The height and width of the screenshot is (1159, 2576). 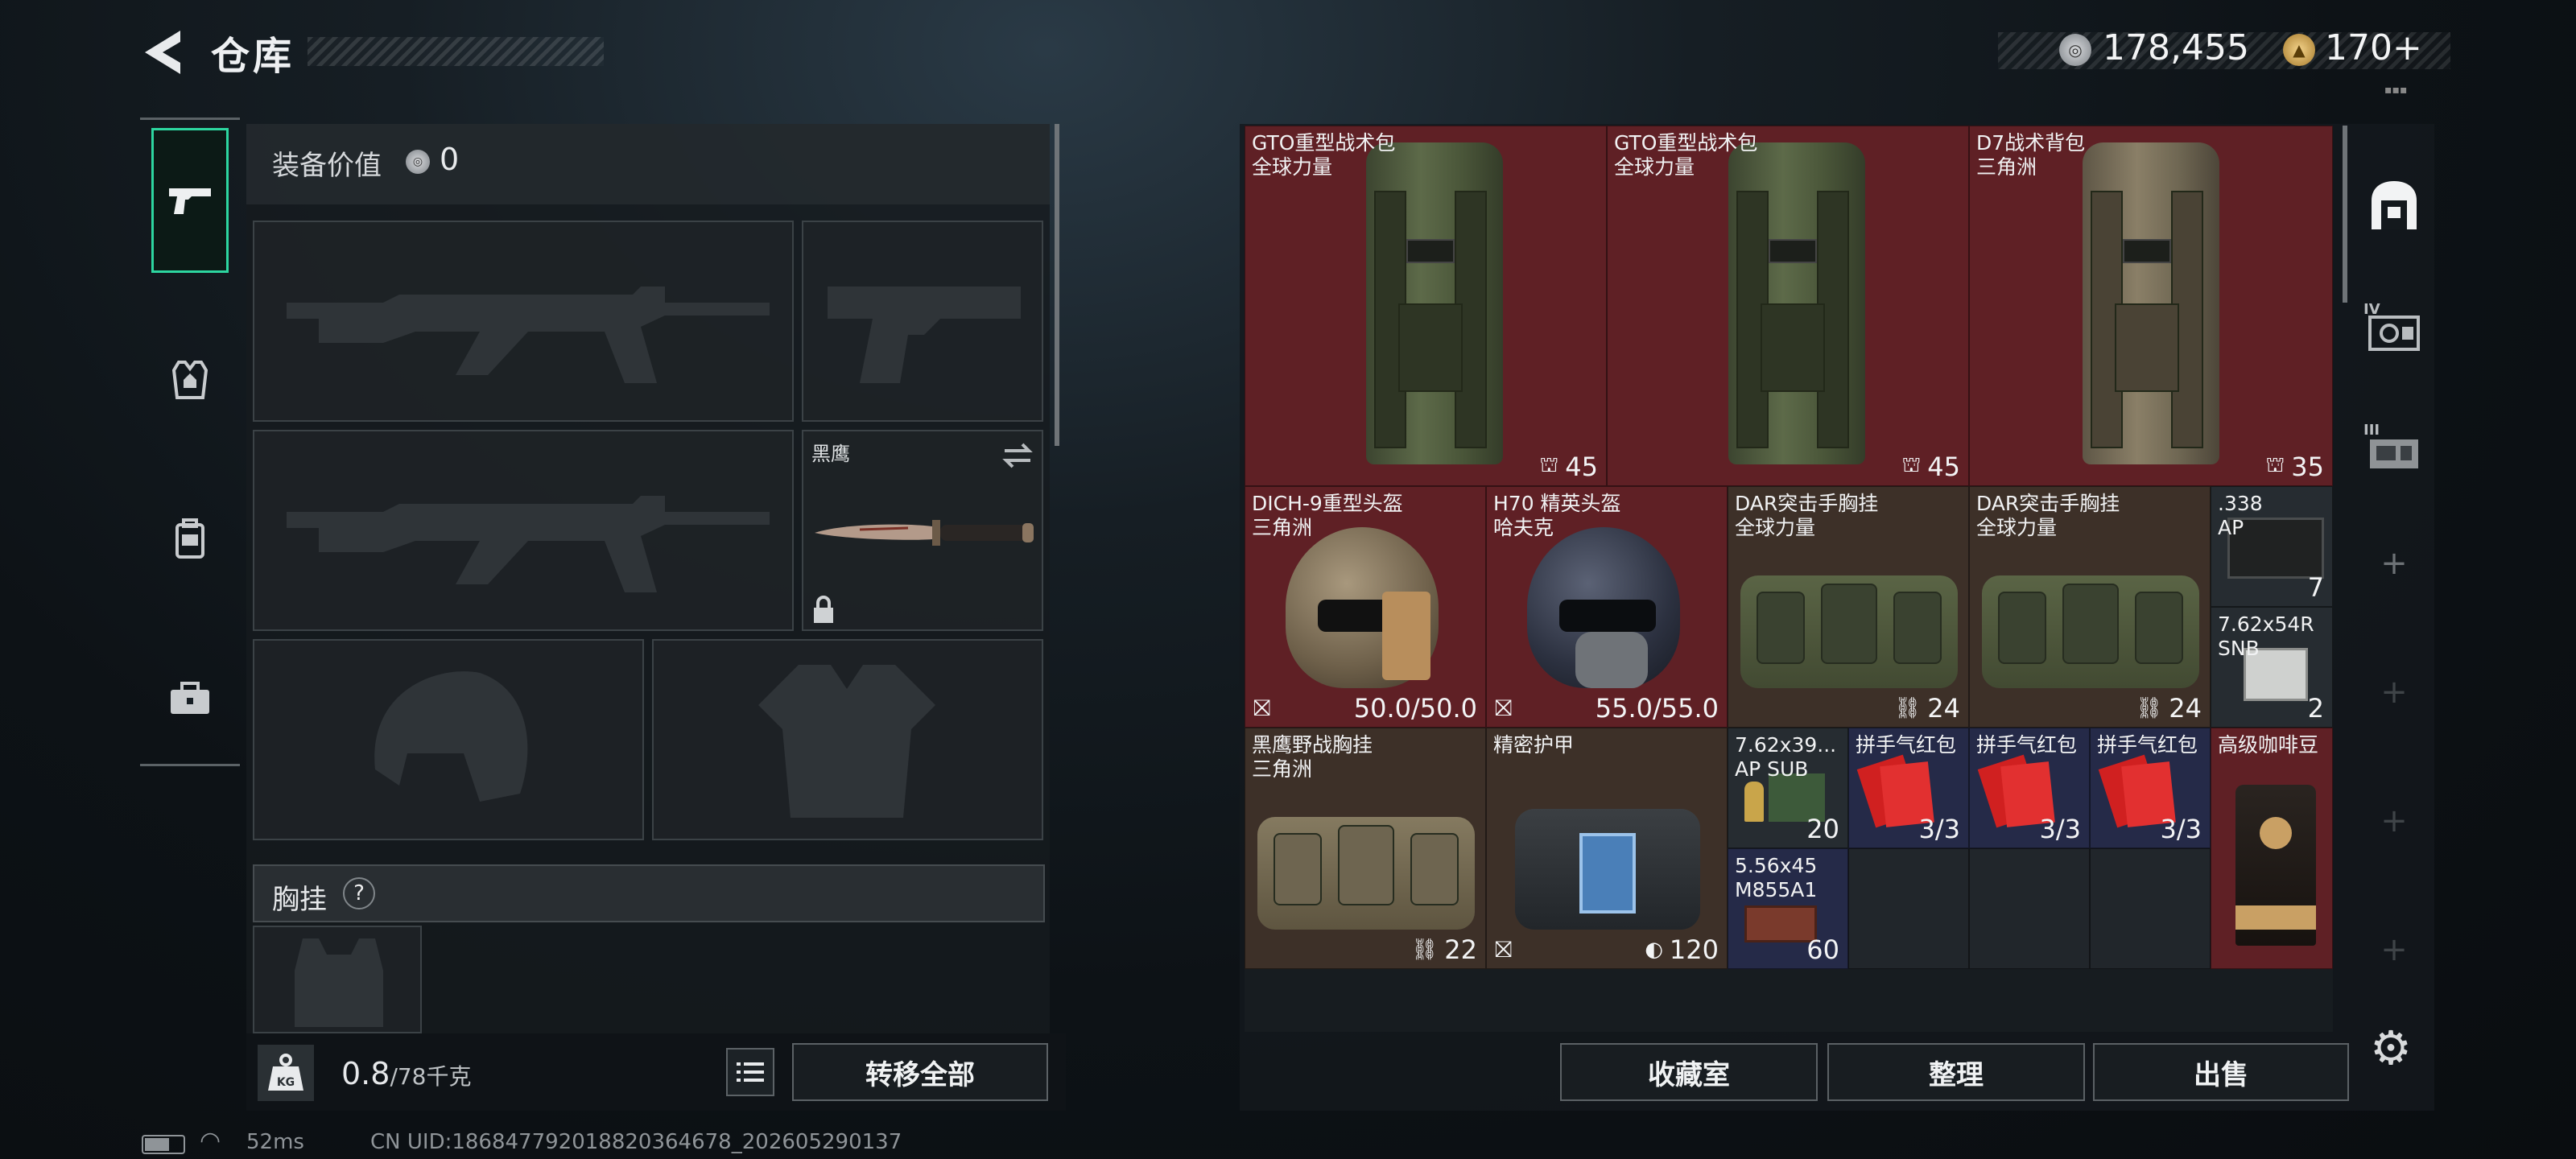 What do you see at coordinates (1788, 908) in the screenshot?
I see `stash-item: 5.56x45 M855A1 60` at bounding box center [1788, 908].